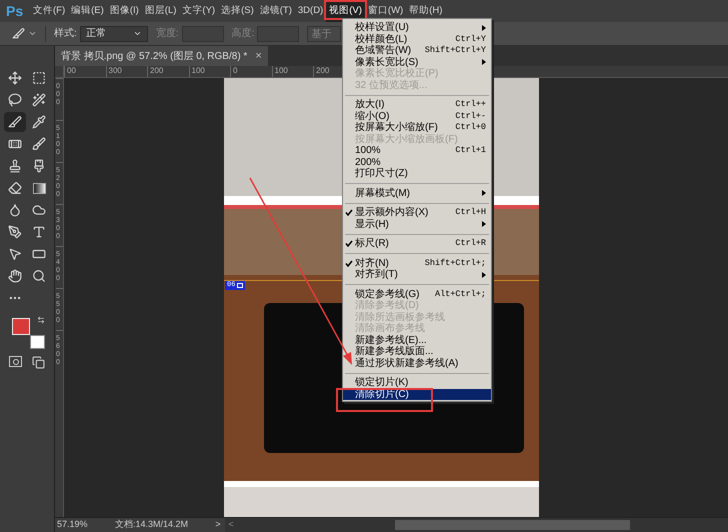 The height and width of the screenshot is (532, 728). What do you see at coordinates (39, 188) in the screenshot?
I see `gradient-icon` at bounding box center [39, 188].